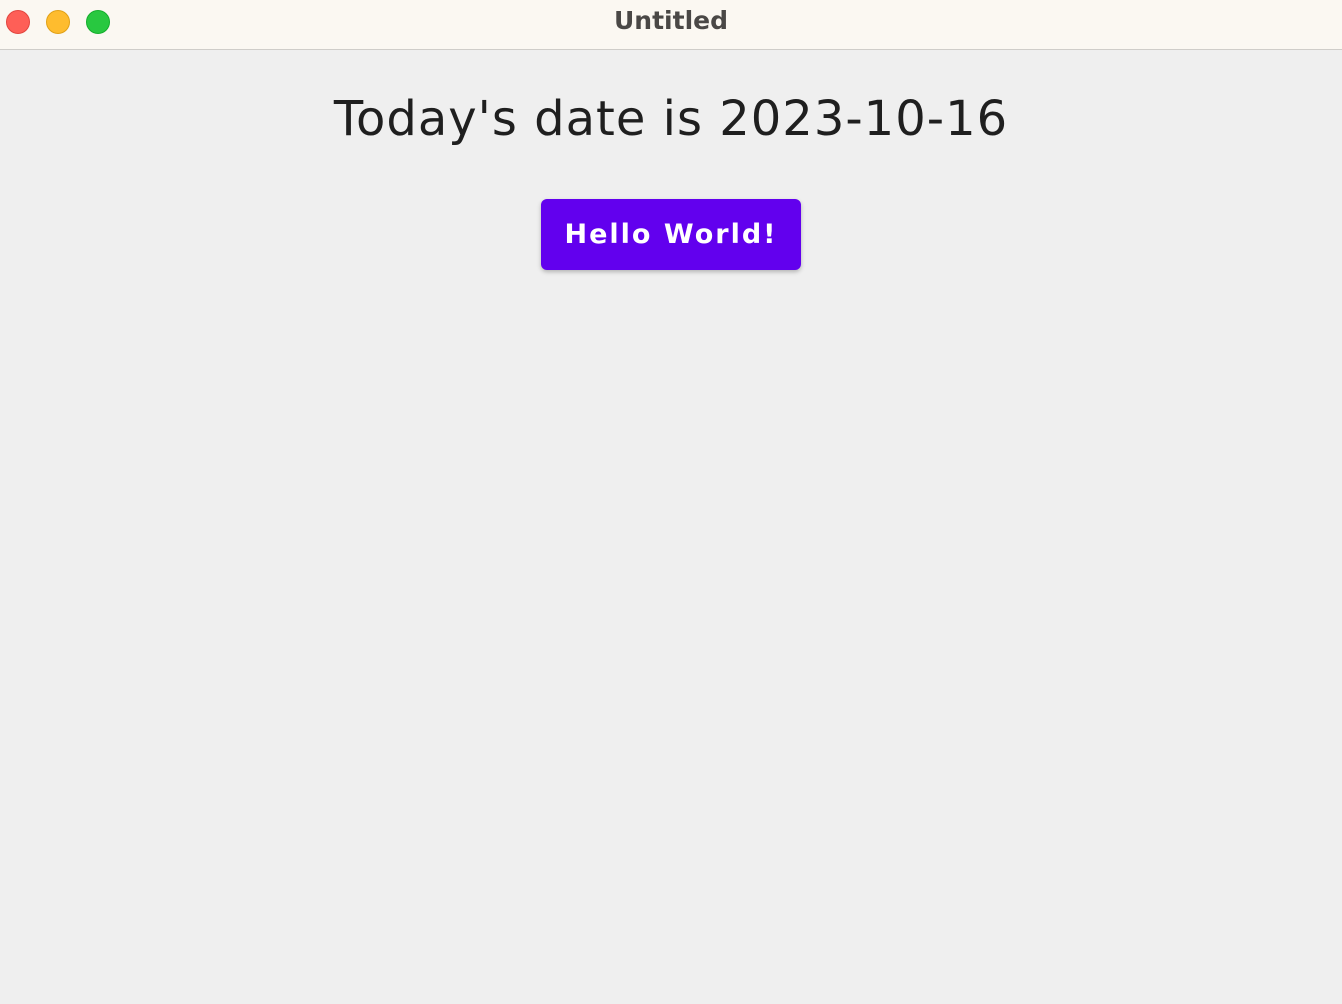  I want to click on hello-world-button: Hello World!, so click(671, 234).